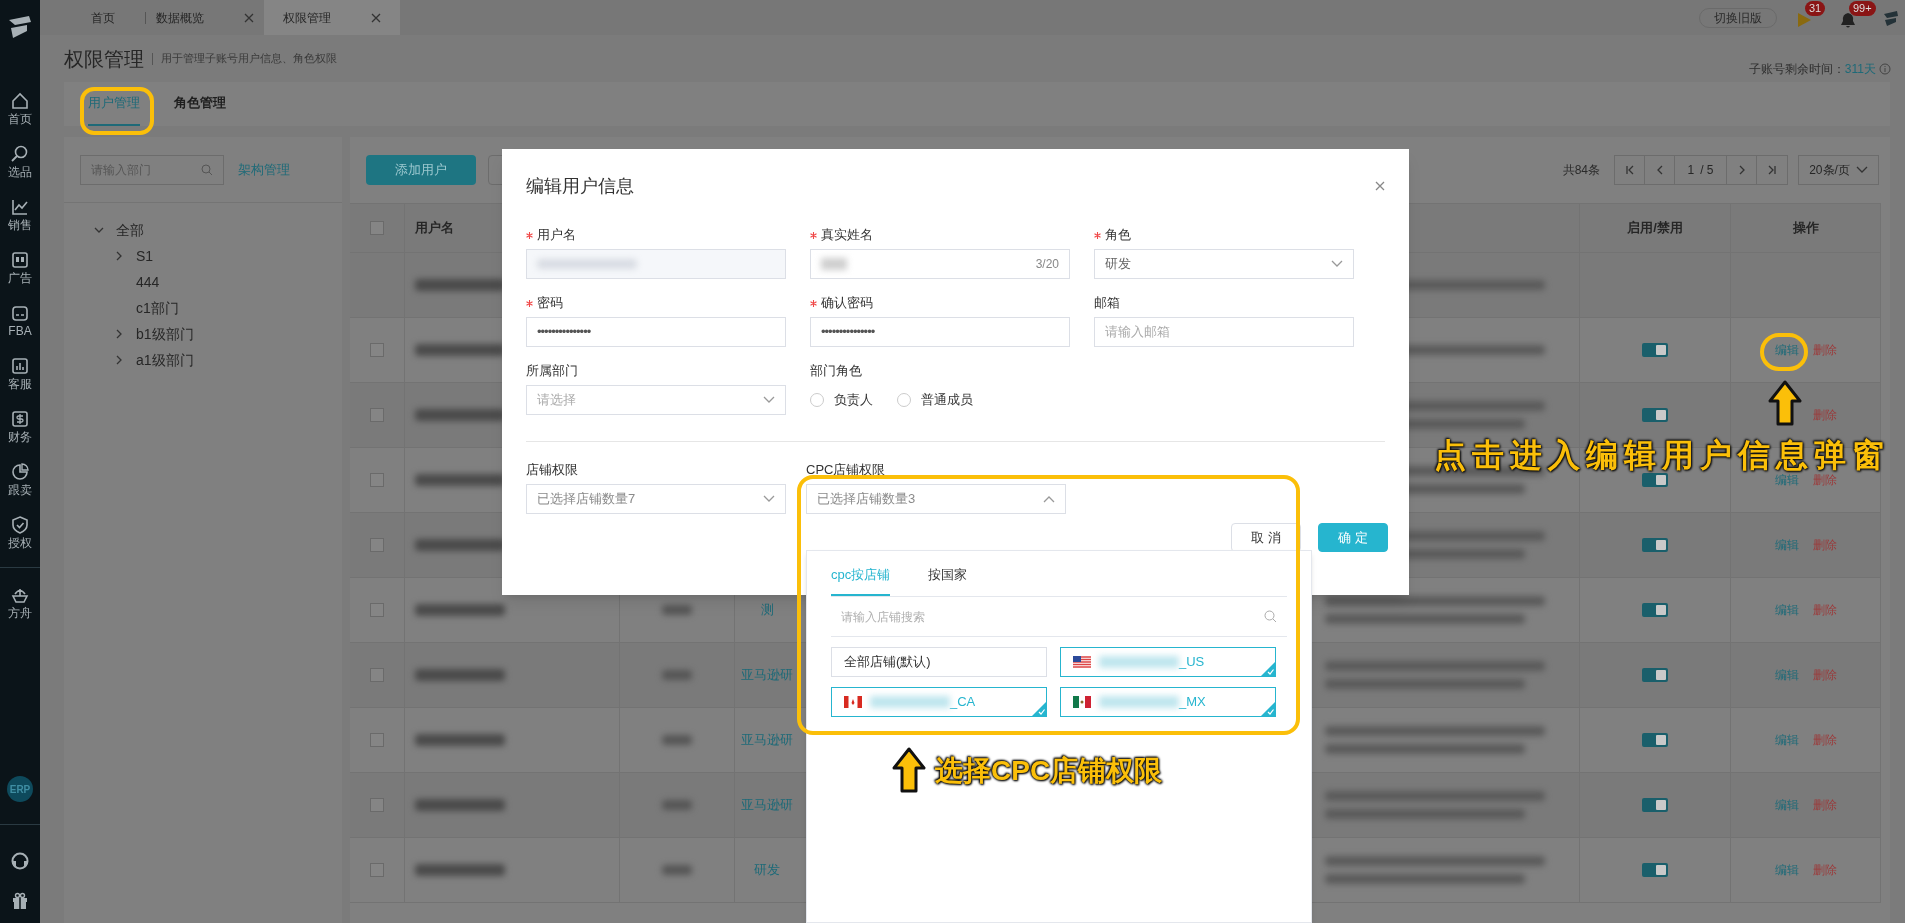 The height and width of the screenshot is (923, 1905). What do you see at coordinates (165, 334) in the screenshot?
I see `tree-item: b1级部门` at bounding box center [165, 334].